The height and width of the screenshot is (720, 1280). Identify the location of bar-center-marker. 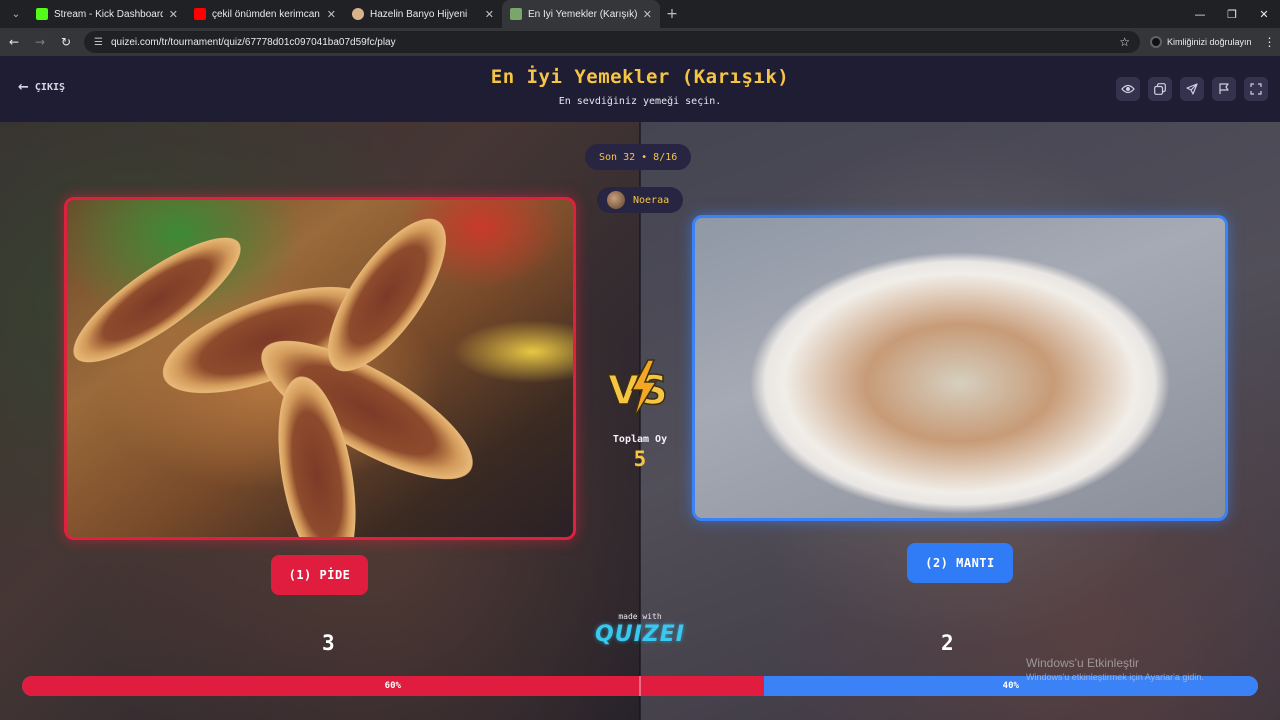
(640, 686).